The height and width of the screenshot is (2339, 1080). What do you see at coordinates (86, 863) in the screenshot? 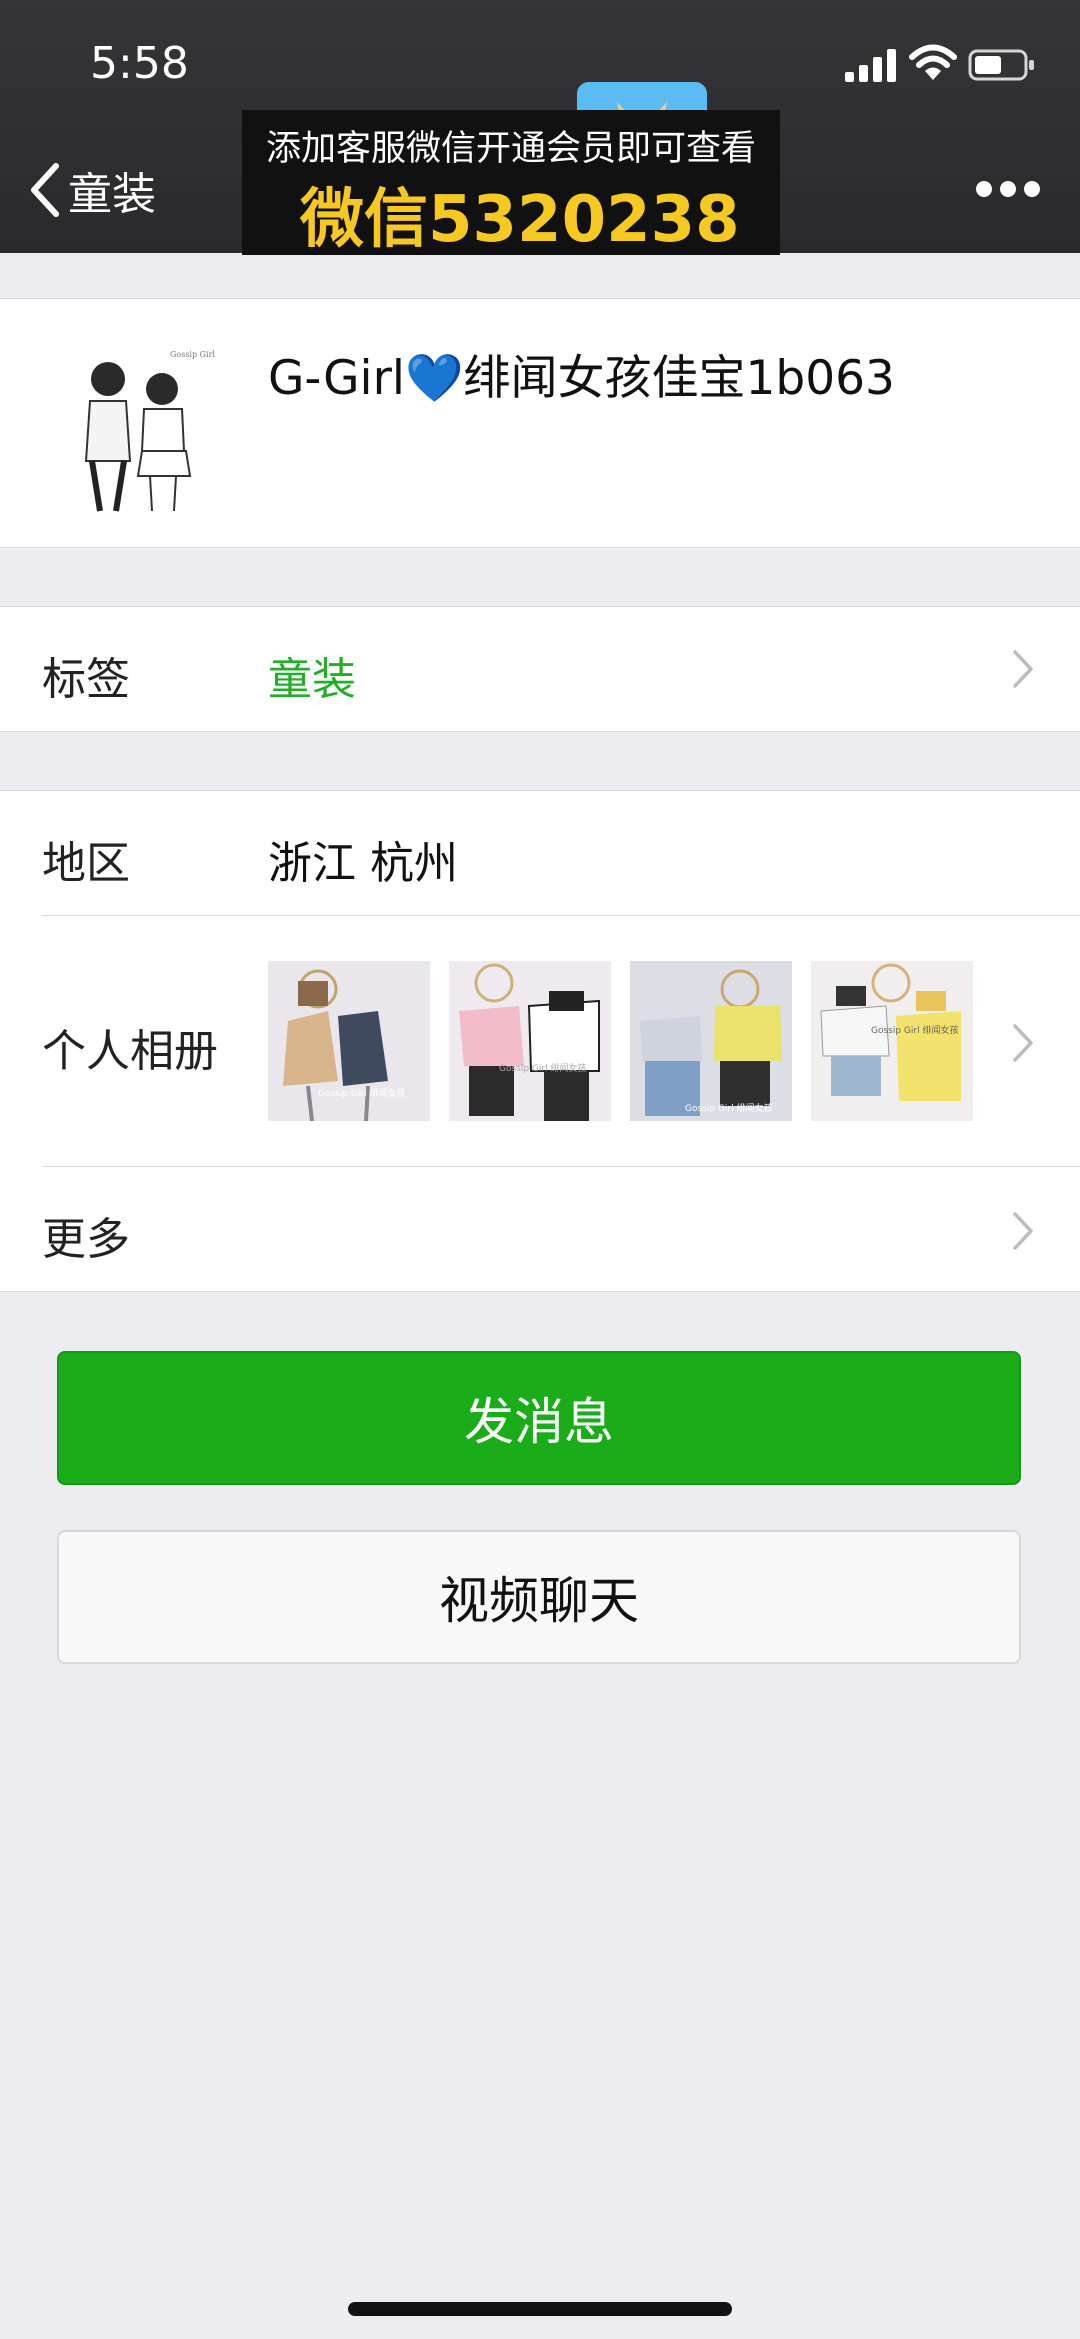
I see `region-label: 地区` at bounding box center [86, 863].